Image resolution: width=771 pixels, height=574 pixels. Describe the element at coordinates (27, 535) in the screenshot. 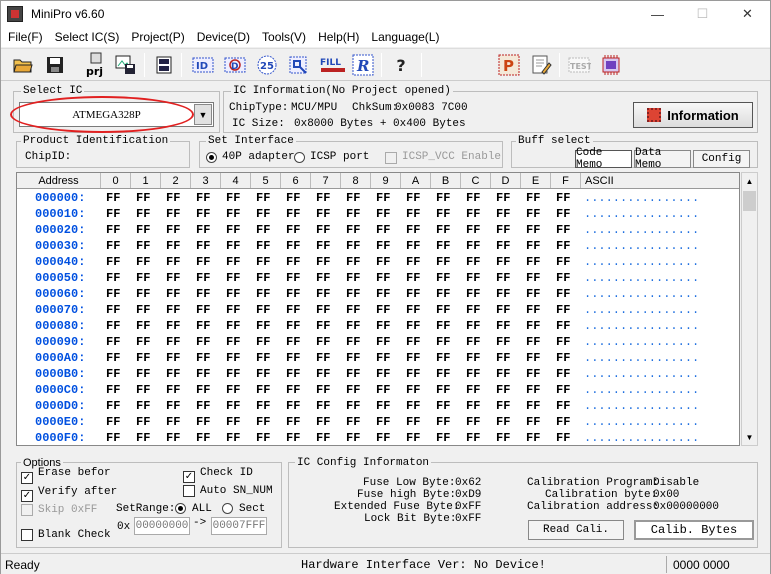

I see `blank-check-checkbox` at that location.